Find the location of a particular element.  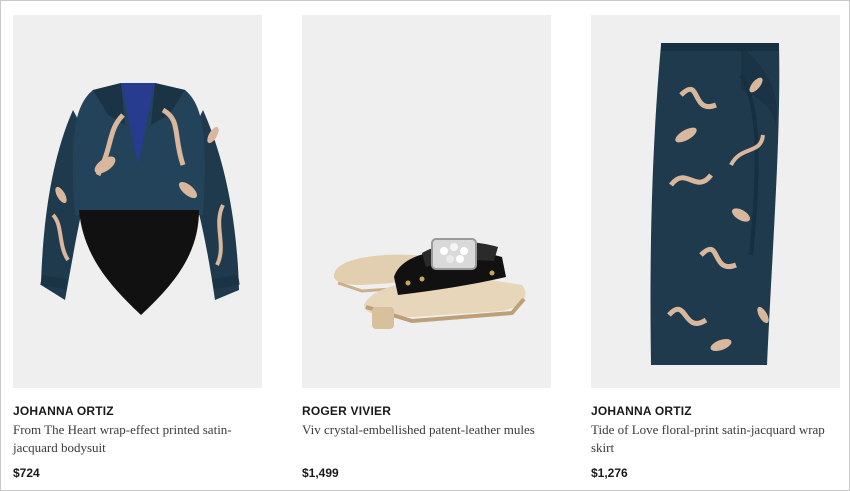

product-price: $1,276 is located at coordinates (609, 473).